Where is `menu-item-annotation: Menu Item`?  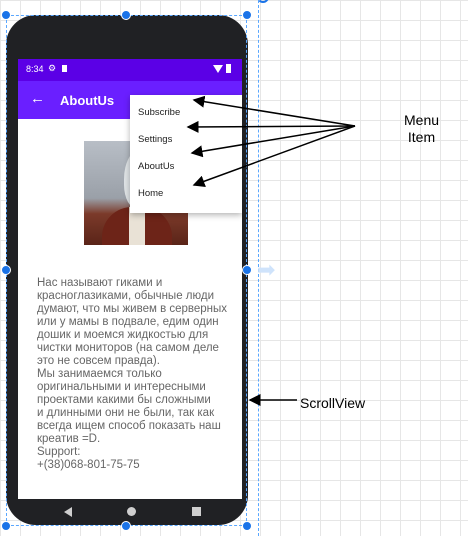 menu-item-annotation: Menu Item is located at coordinates (422, 128).